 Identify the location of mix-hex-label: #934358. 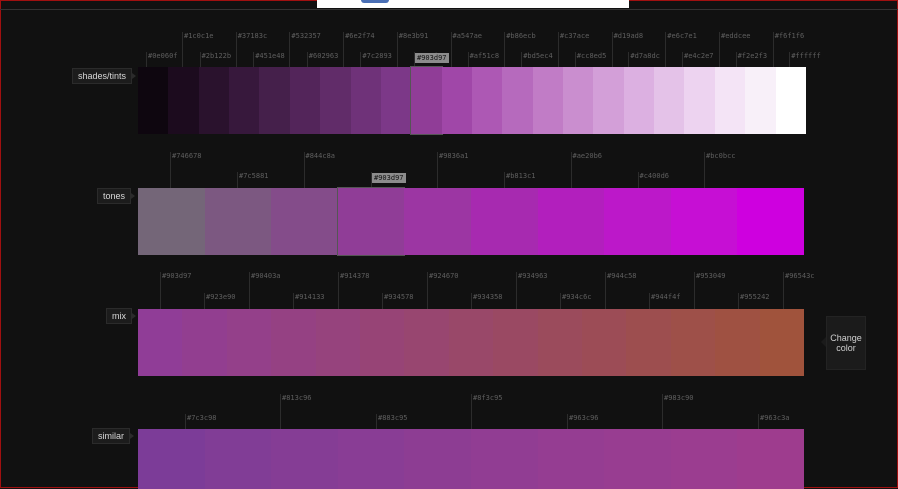
(488, 297).